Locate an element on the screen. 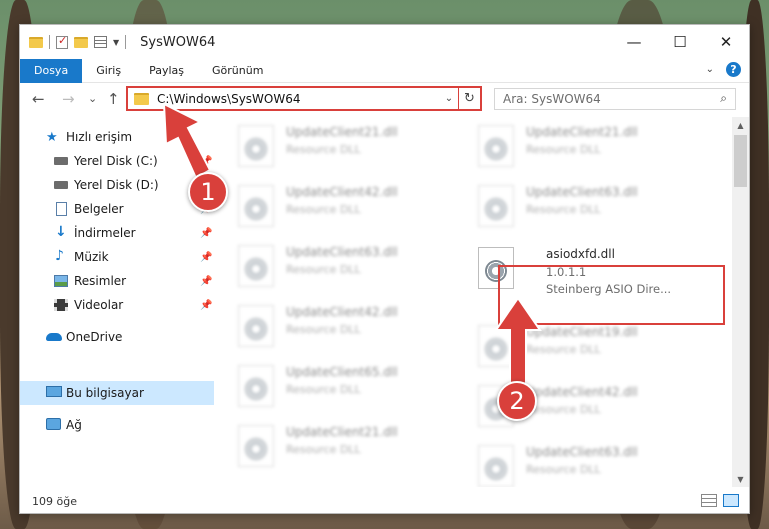 This screenshot has height=529, width=769. sidebar-item-label: Videolar is located at coordinates (99, 305).